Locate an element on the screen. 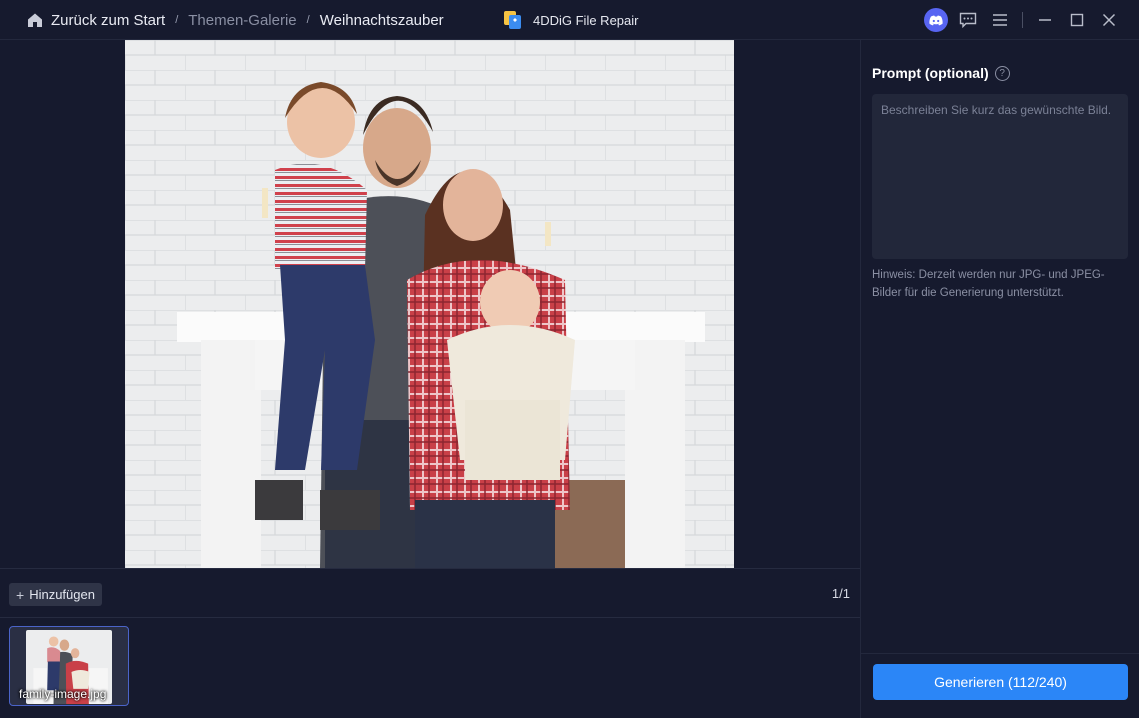 The height and width of the screenshot is (718, 1139). discord-button is located at coordinates (936, 20).